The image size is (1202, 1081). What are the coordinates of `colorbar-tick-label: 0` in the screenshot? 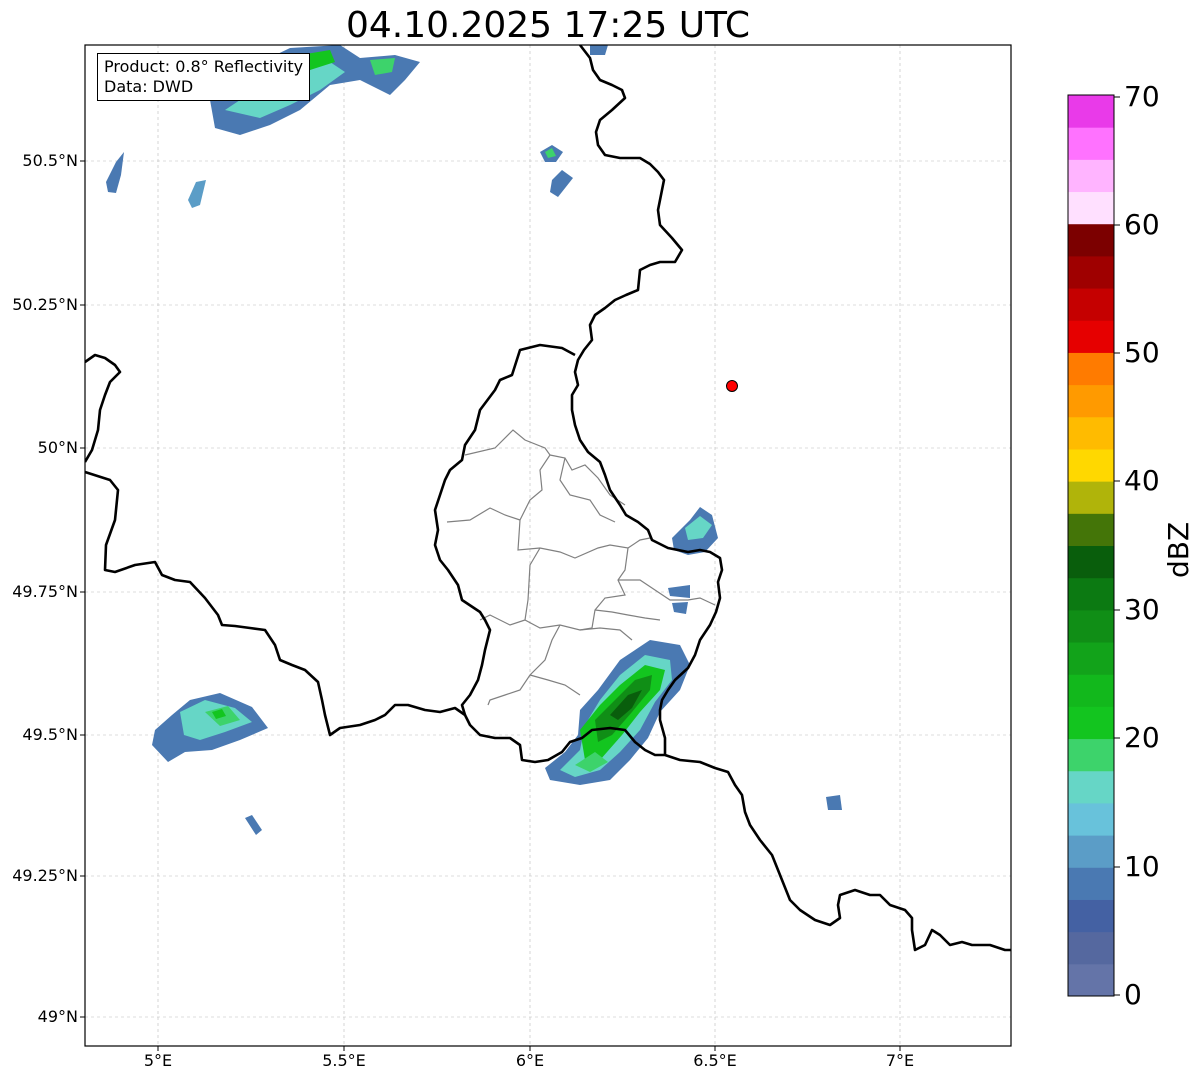 It's located at (1133, 994).